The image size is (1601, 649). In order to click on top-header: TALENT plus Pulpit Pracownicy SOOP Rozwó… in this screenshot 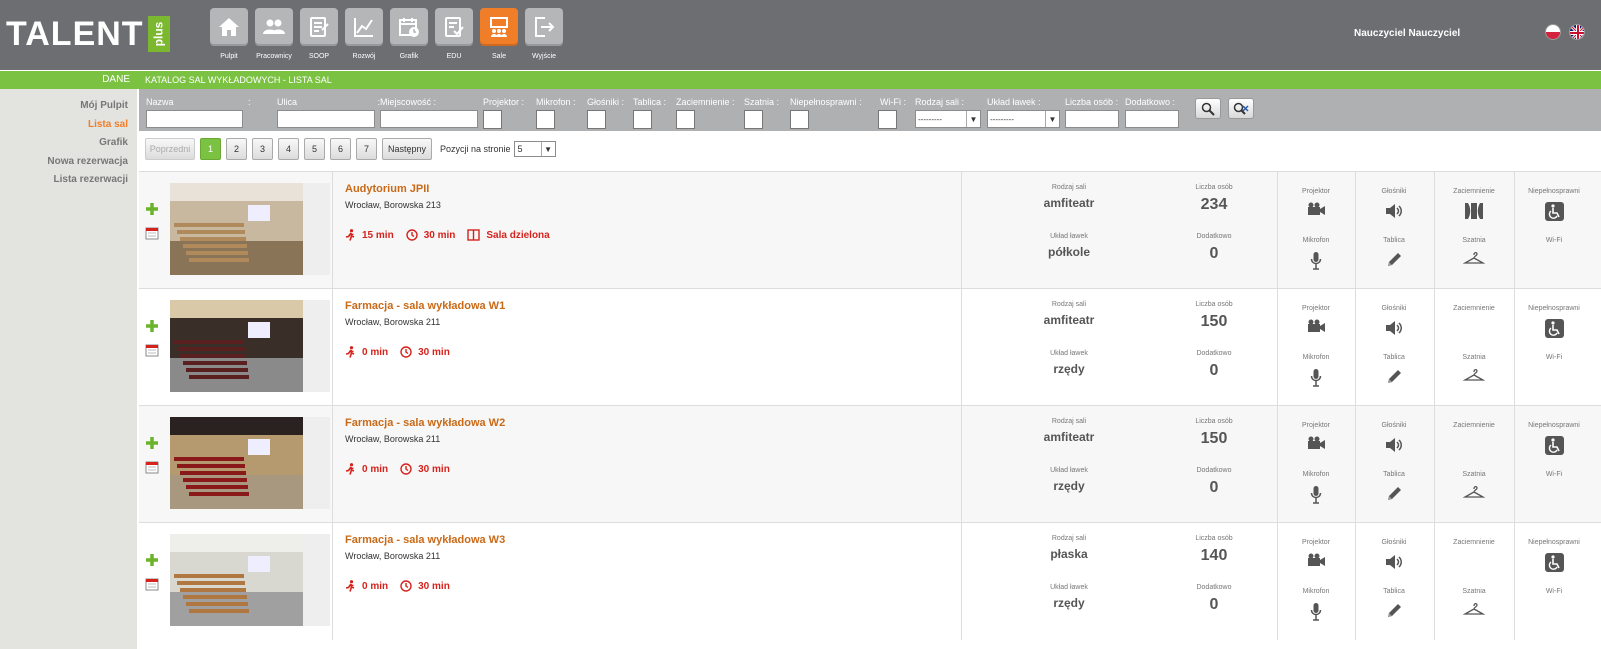, I will do `click(800, 35)`.